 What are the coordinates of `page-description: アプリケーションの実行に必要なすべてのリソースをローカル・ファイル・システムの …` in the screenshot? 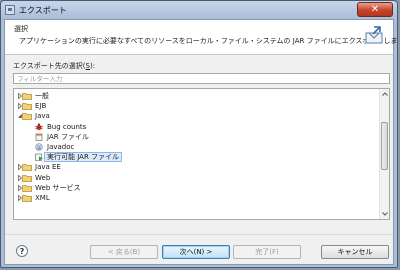 It's located at (208, 41).